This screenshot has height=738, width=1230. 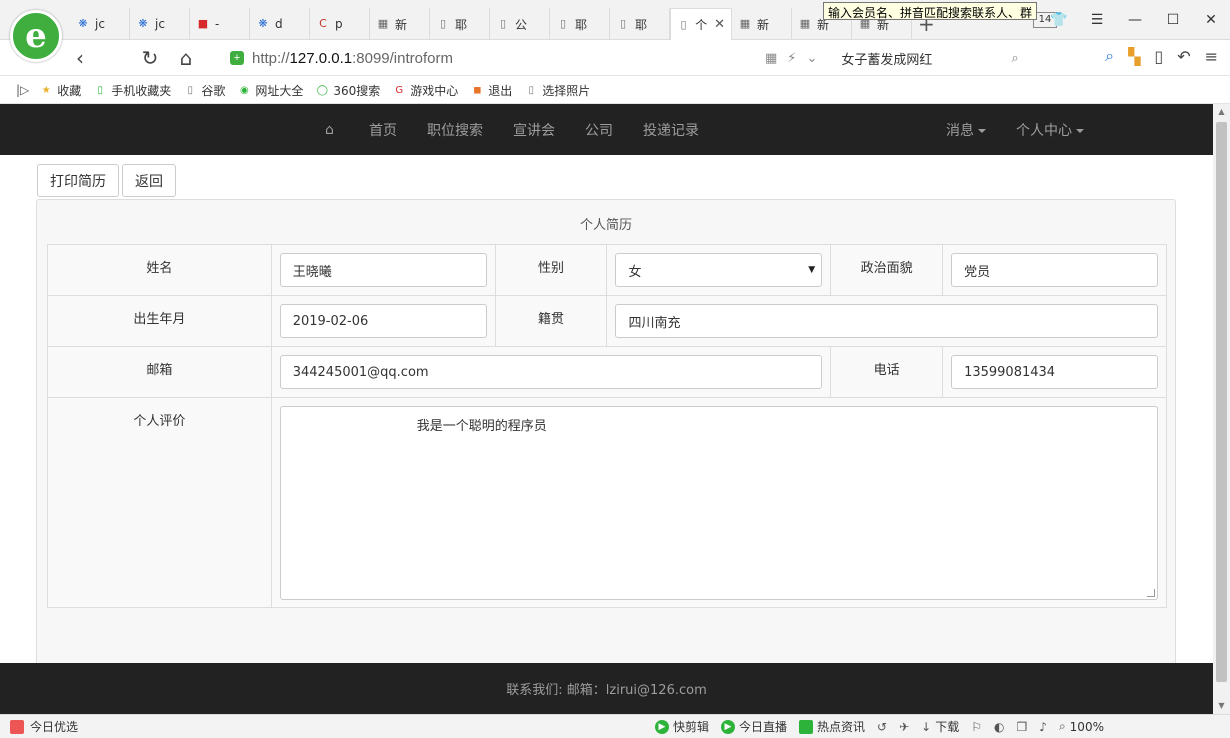 I want to click on bookmark-item: ◯ 360搜索, so click(x=348, y=90).